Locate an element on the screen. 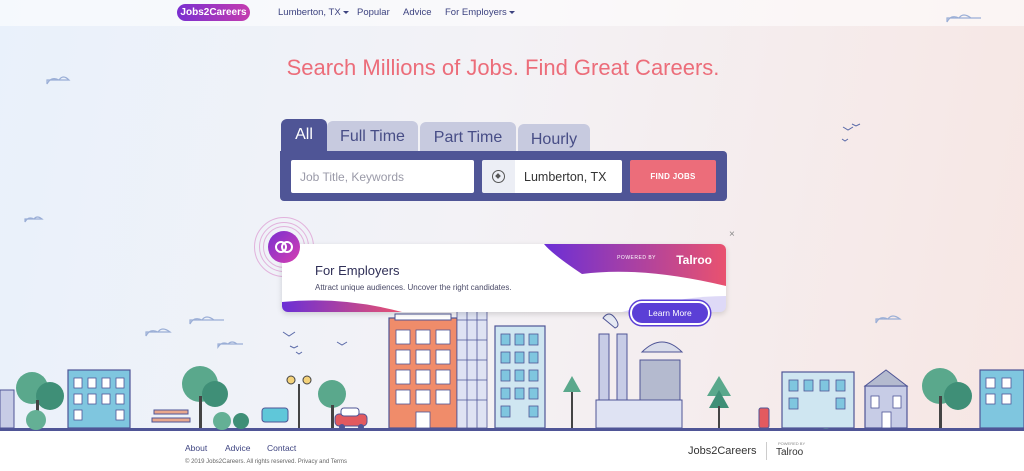  powered-by-label: POWERED BY is located at coordinates (636, 258).